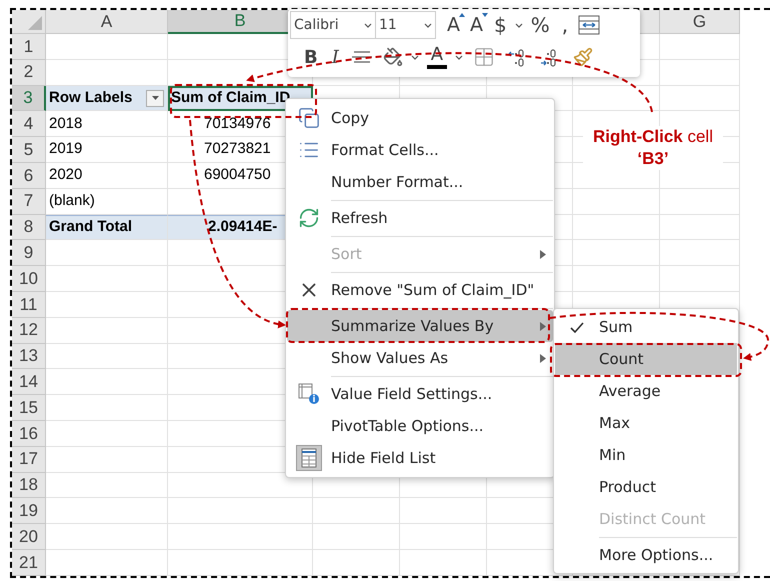 The image size is (770, 581). Describe the element at coordinates (476, 25) in the screenshot. I see `decrease-font-button: A` at that location.